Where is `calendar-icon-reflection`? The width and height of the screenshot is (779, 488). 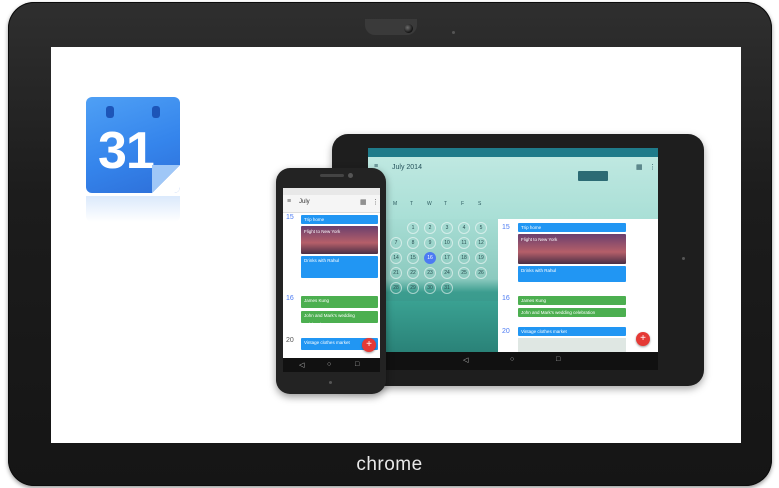
calendar-icon-reflection is located at coordinates (133, 209).